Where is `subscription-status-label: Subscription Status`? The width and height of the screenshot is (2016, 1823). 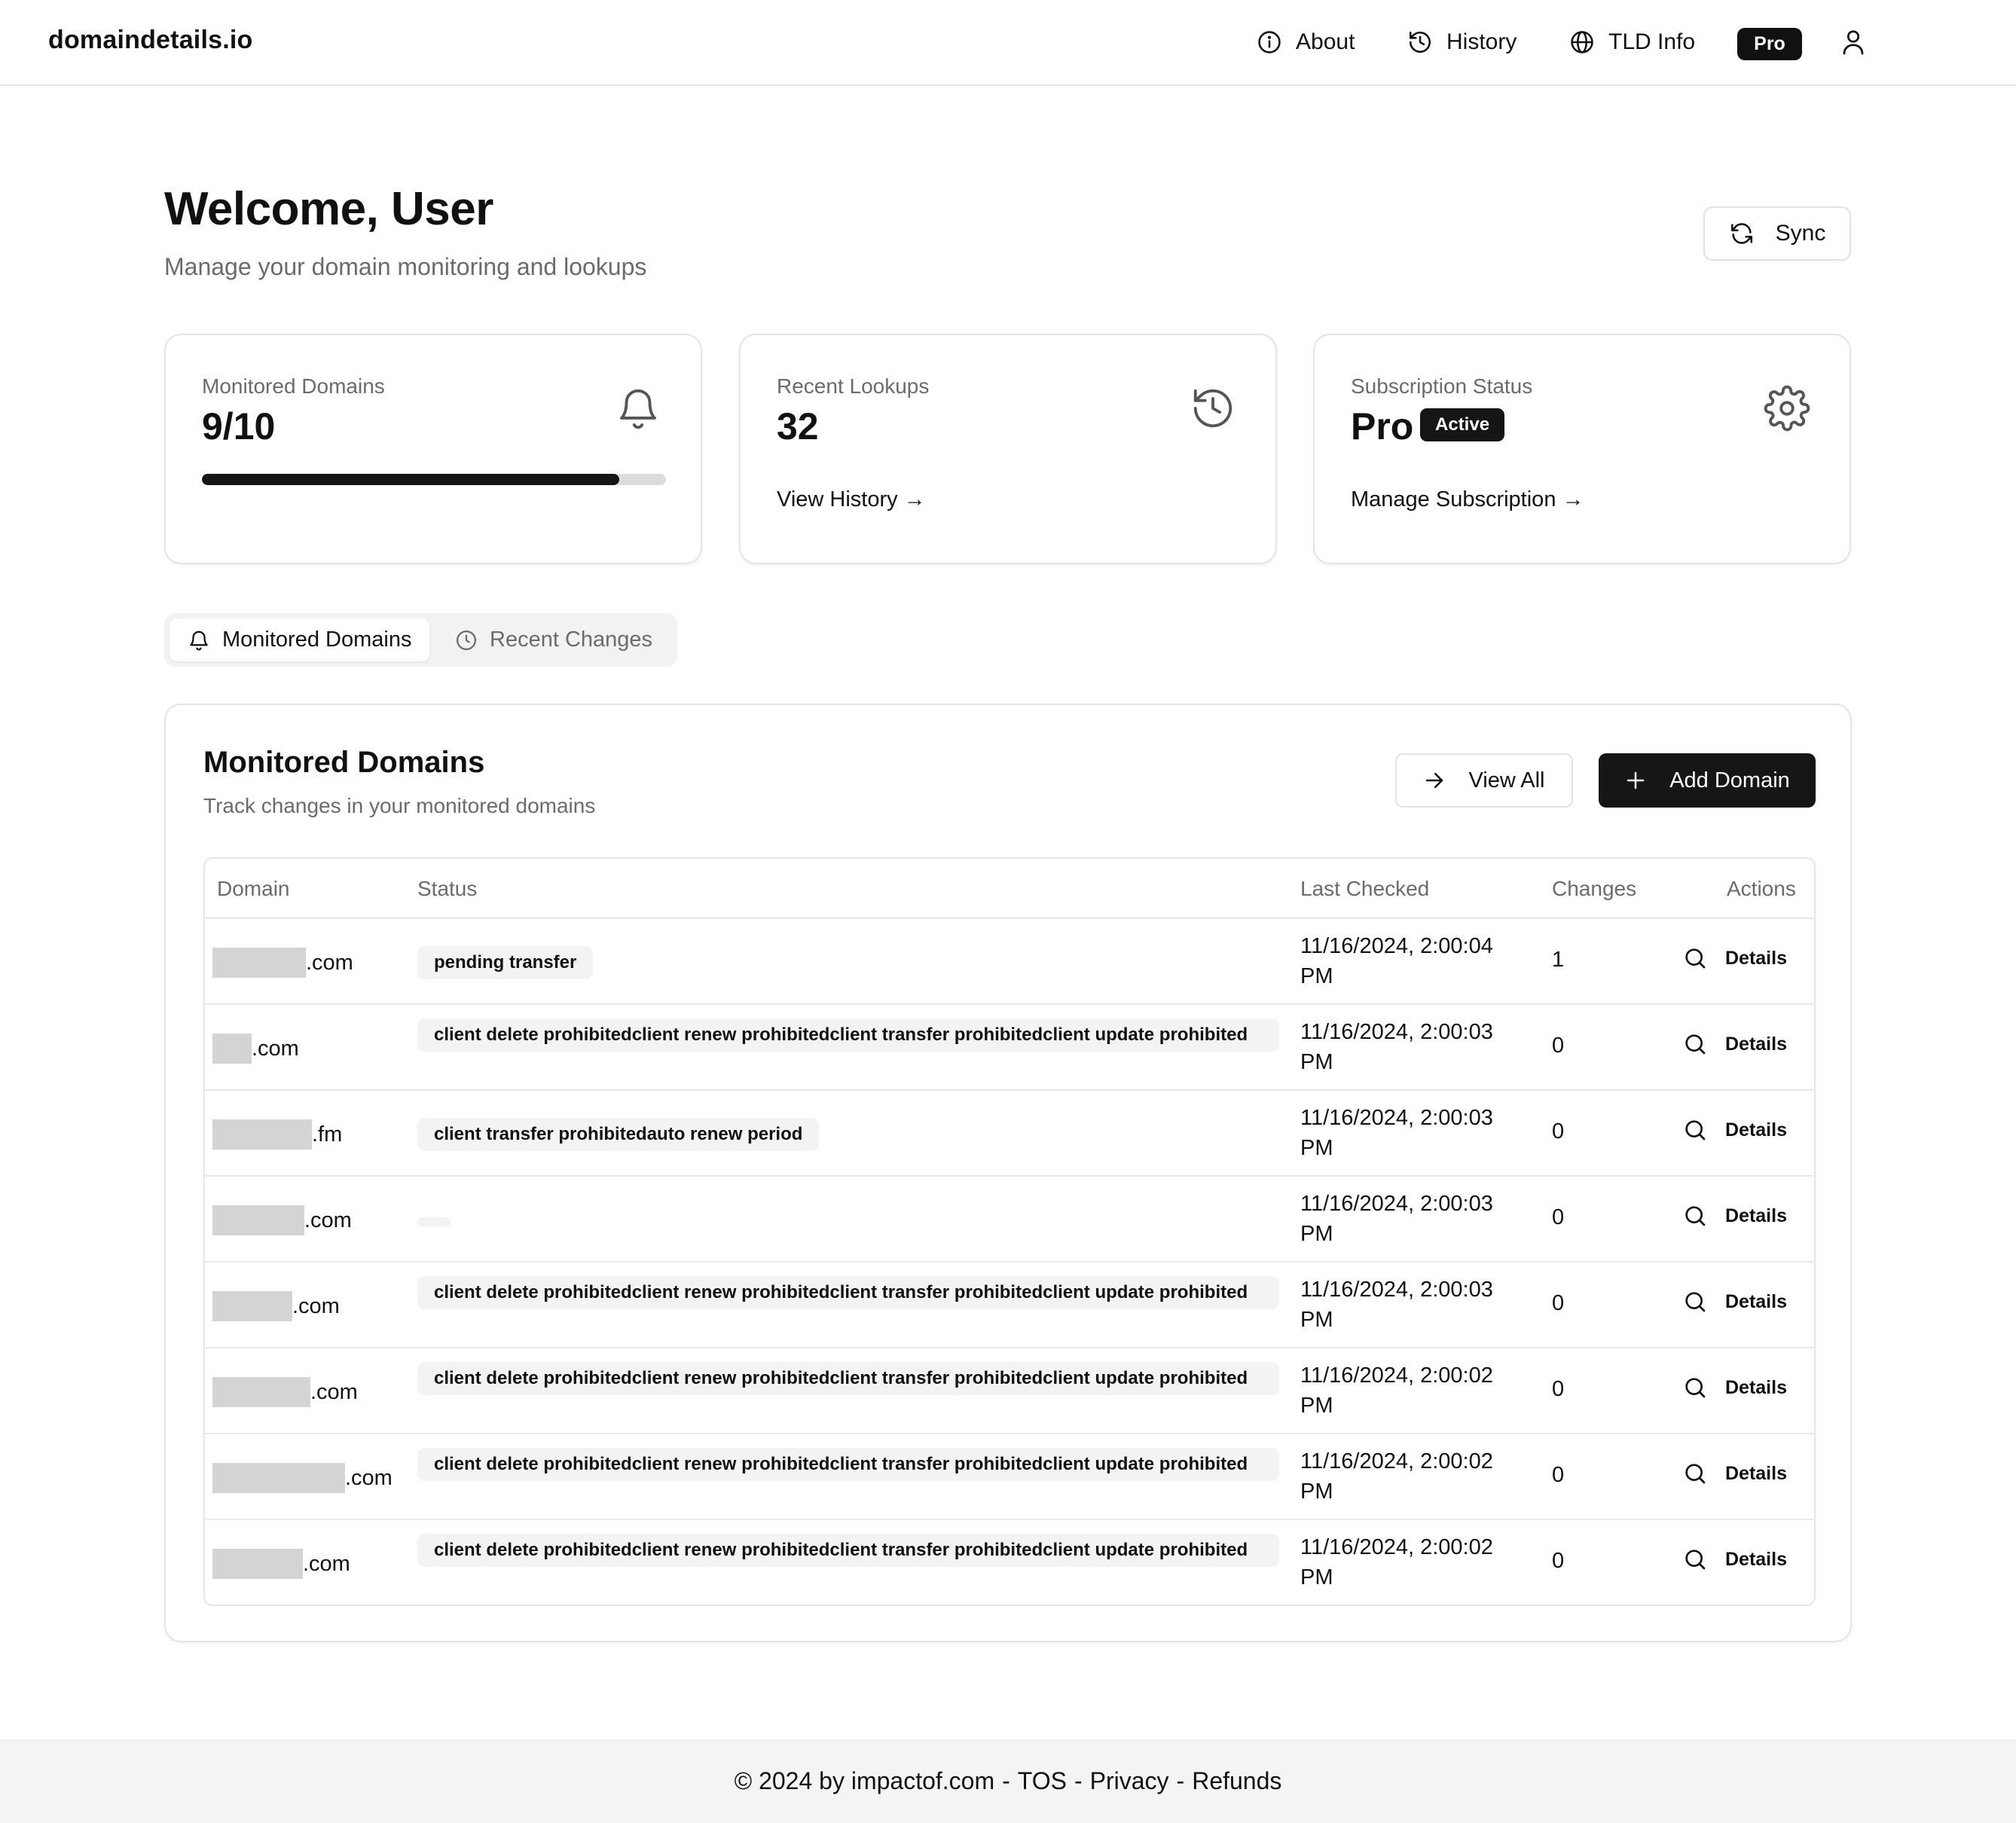
subscription-status-label: Subscription Status is located at coordinates (1442, 386).